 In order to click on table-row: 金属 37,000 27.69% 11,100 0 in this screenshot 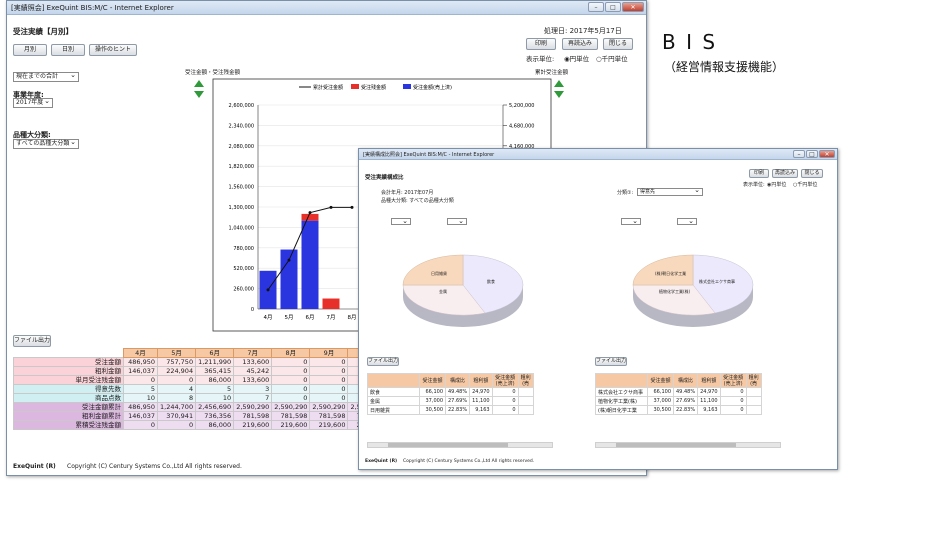, I will do `click(450, 401)`.